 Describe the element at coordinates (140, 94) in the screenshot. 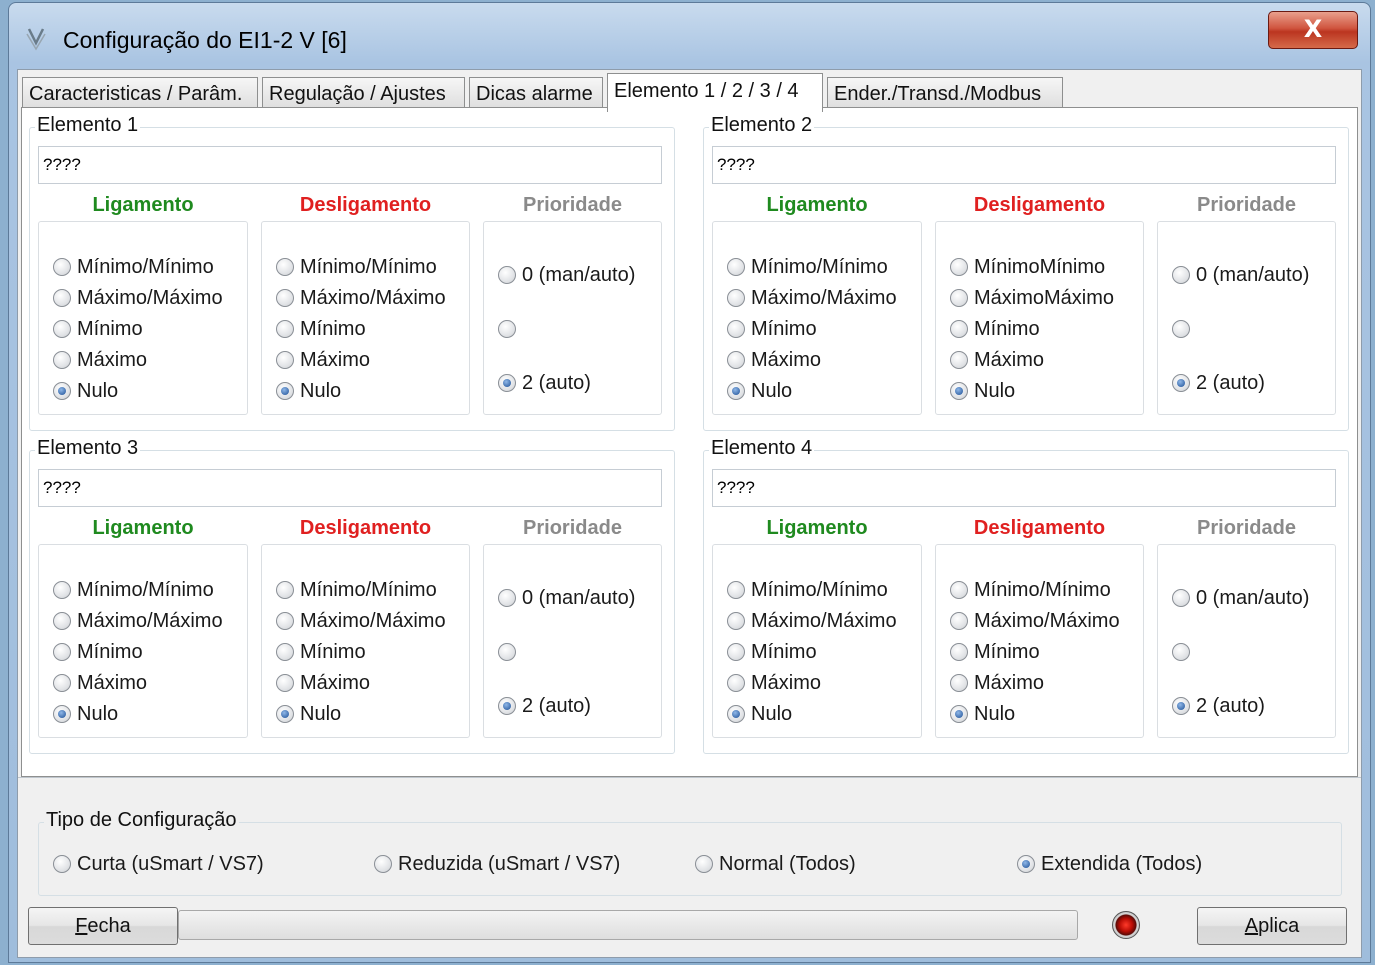

I see `tab-caracteristicas: Caracteristicas / Parâm.` at that location.